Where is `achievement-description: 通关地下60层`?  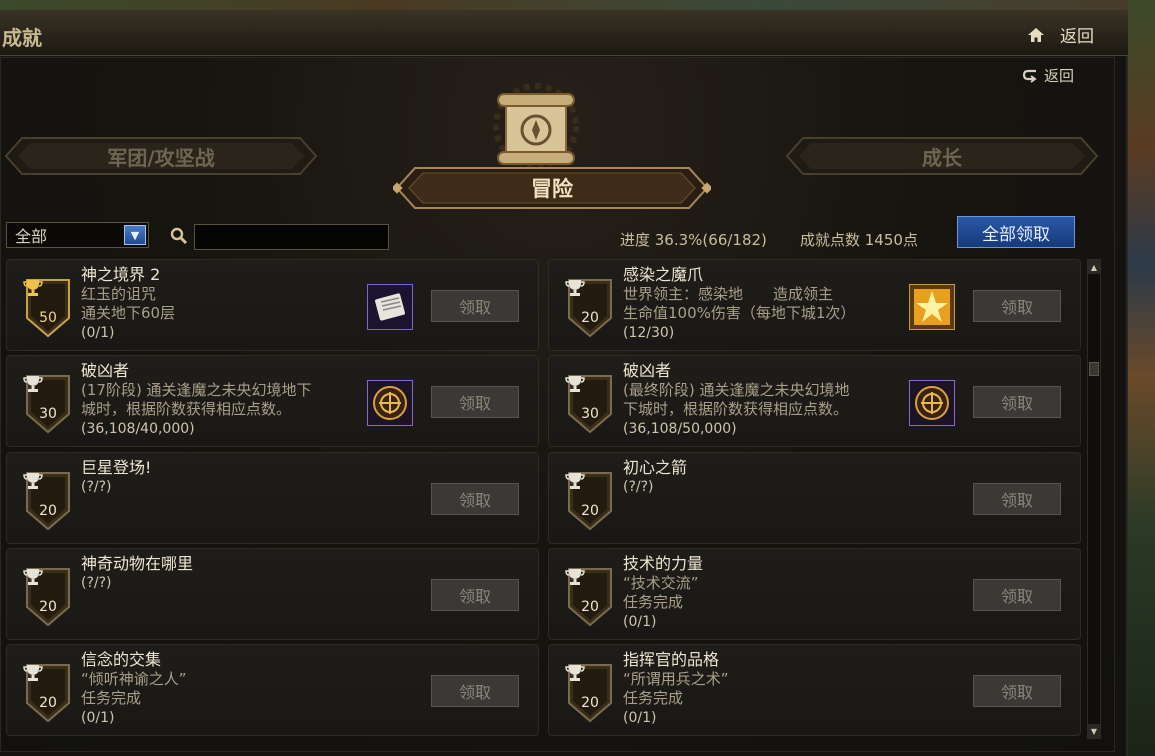
achievement-description: 通关地下60层 is located at coordinates (128, 313).